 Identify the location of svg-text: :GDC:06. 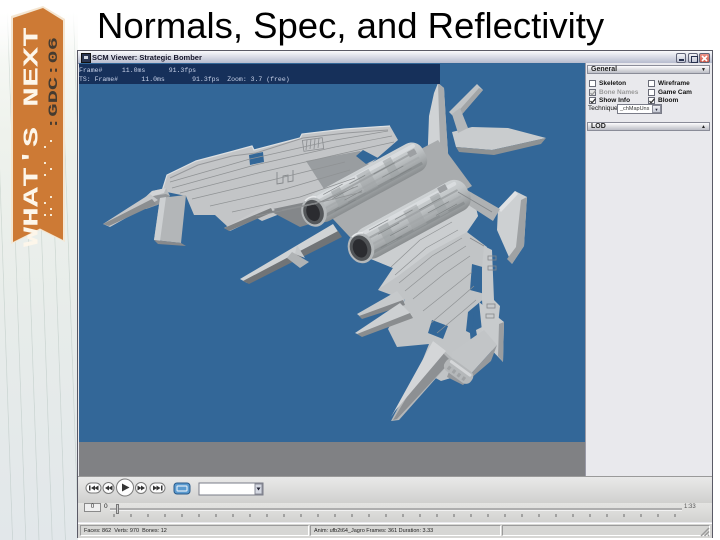
(53, 83).